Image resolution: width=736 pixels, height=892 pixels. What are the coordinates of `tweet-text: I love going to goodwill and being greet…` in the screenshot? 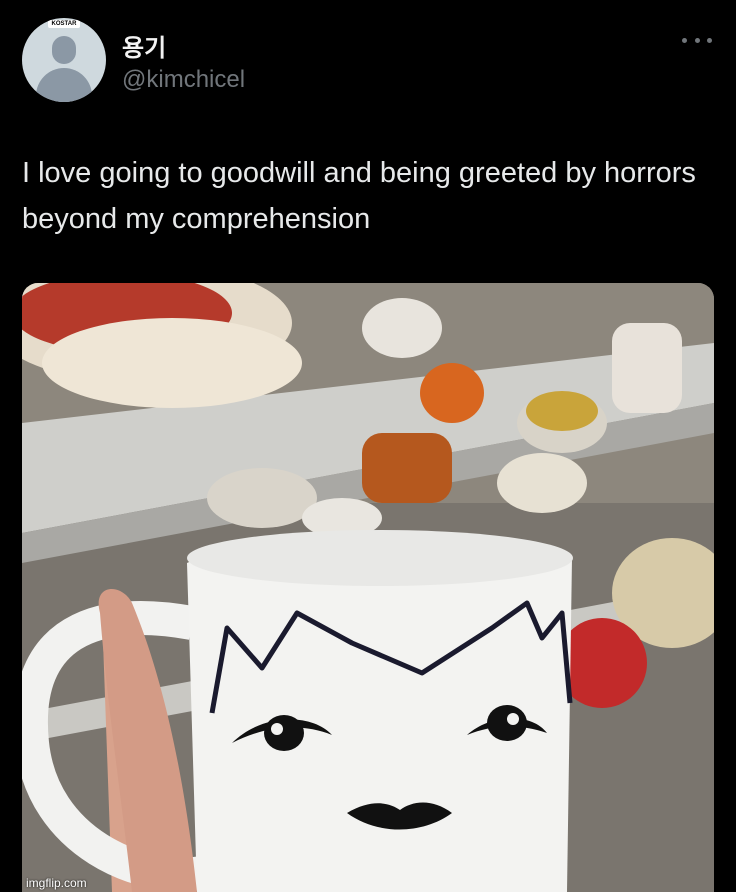 It's located at (359, 196).